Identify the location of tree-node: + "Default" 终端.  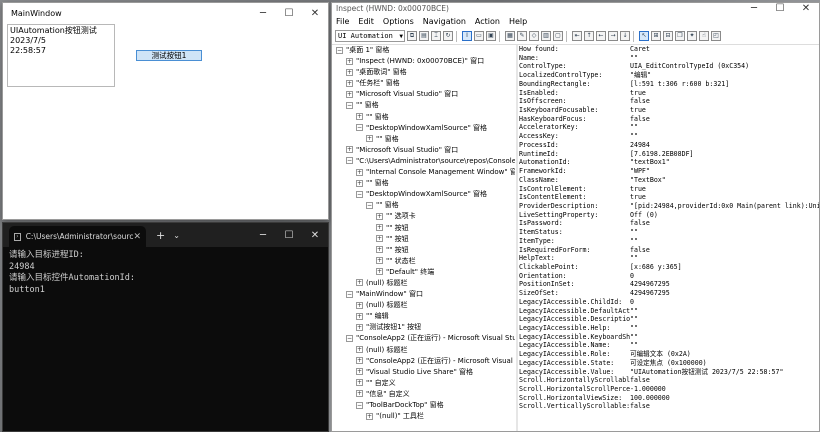
(424, 272).